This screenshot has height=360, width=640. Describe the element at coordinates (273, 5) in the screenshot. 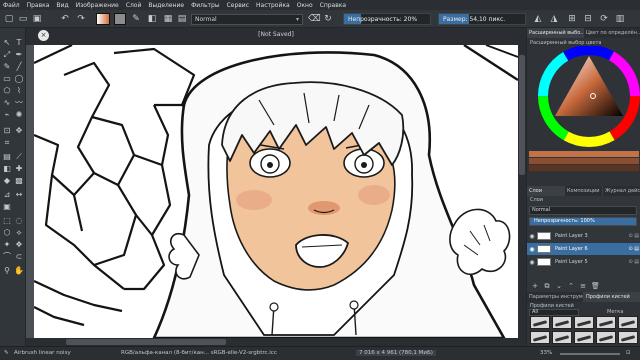

I see `menu-settings: Настройка` at that location.